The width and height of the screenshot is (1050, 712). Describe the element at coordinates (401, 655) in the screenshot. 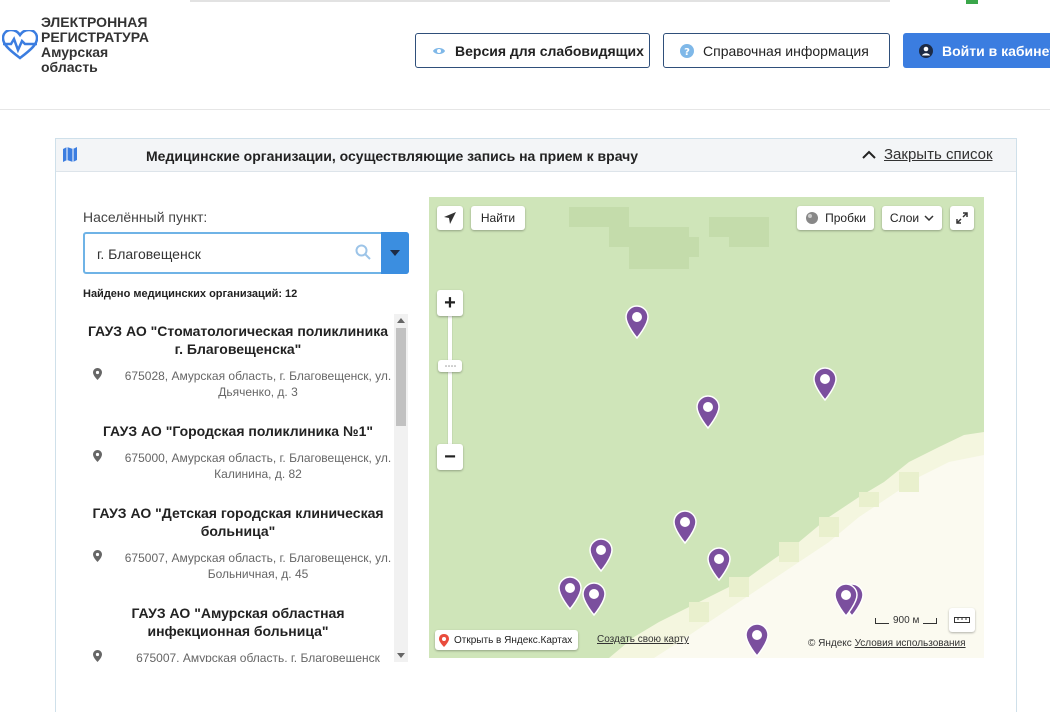

I see `scroll-down-arrow-icon` at that location.